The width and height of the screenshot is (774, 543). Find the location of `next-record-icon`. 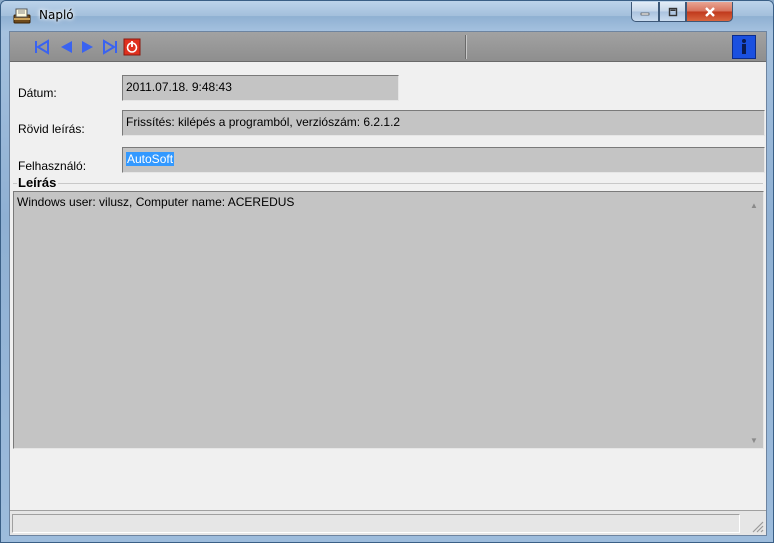

next-record-icon is located at coordinates (87, 47).